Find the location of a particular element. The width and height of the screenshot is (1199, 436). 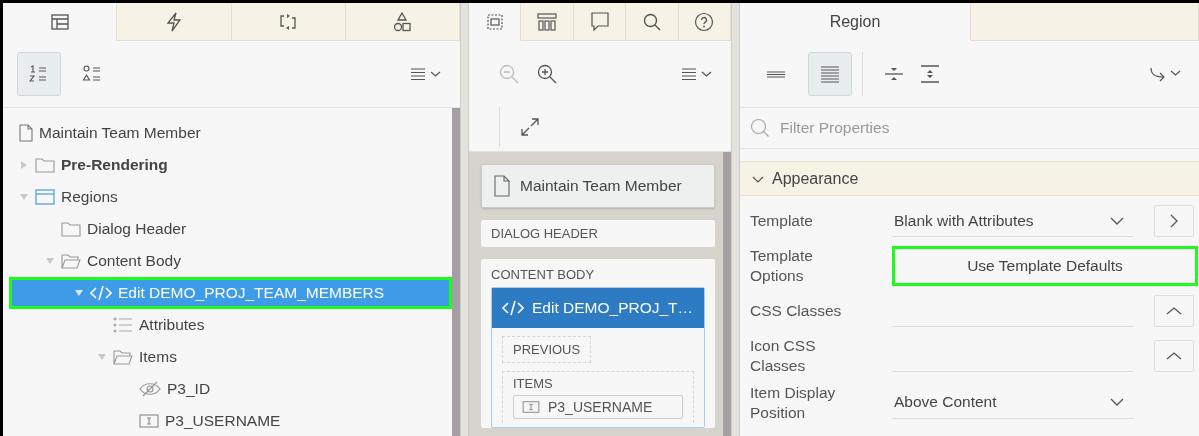

tree-item: Content Body is located at coordinates (230, 261).